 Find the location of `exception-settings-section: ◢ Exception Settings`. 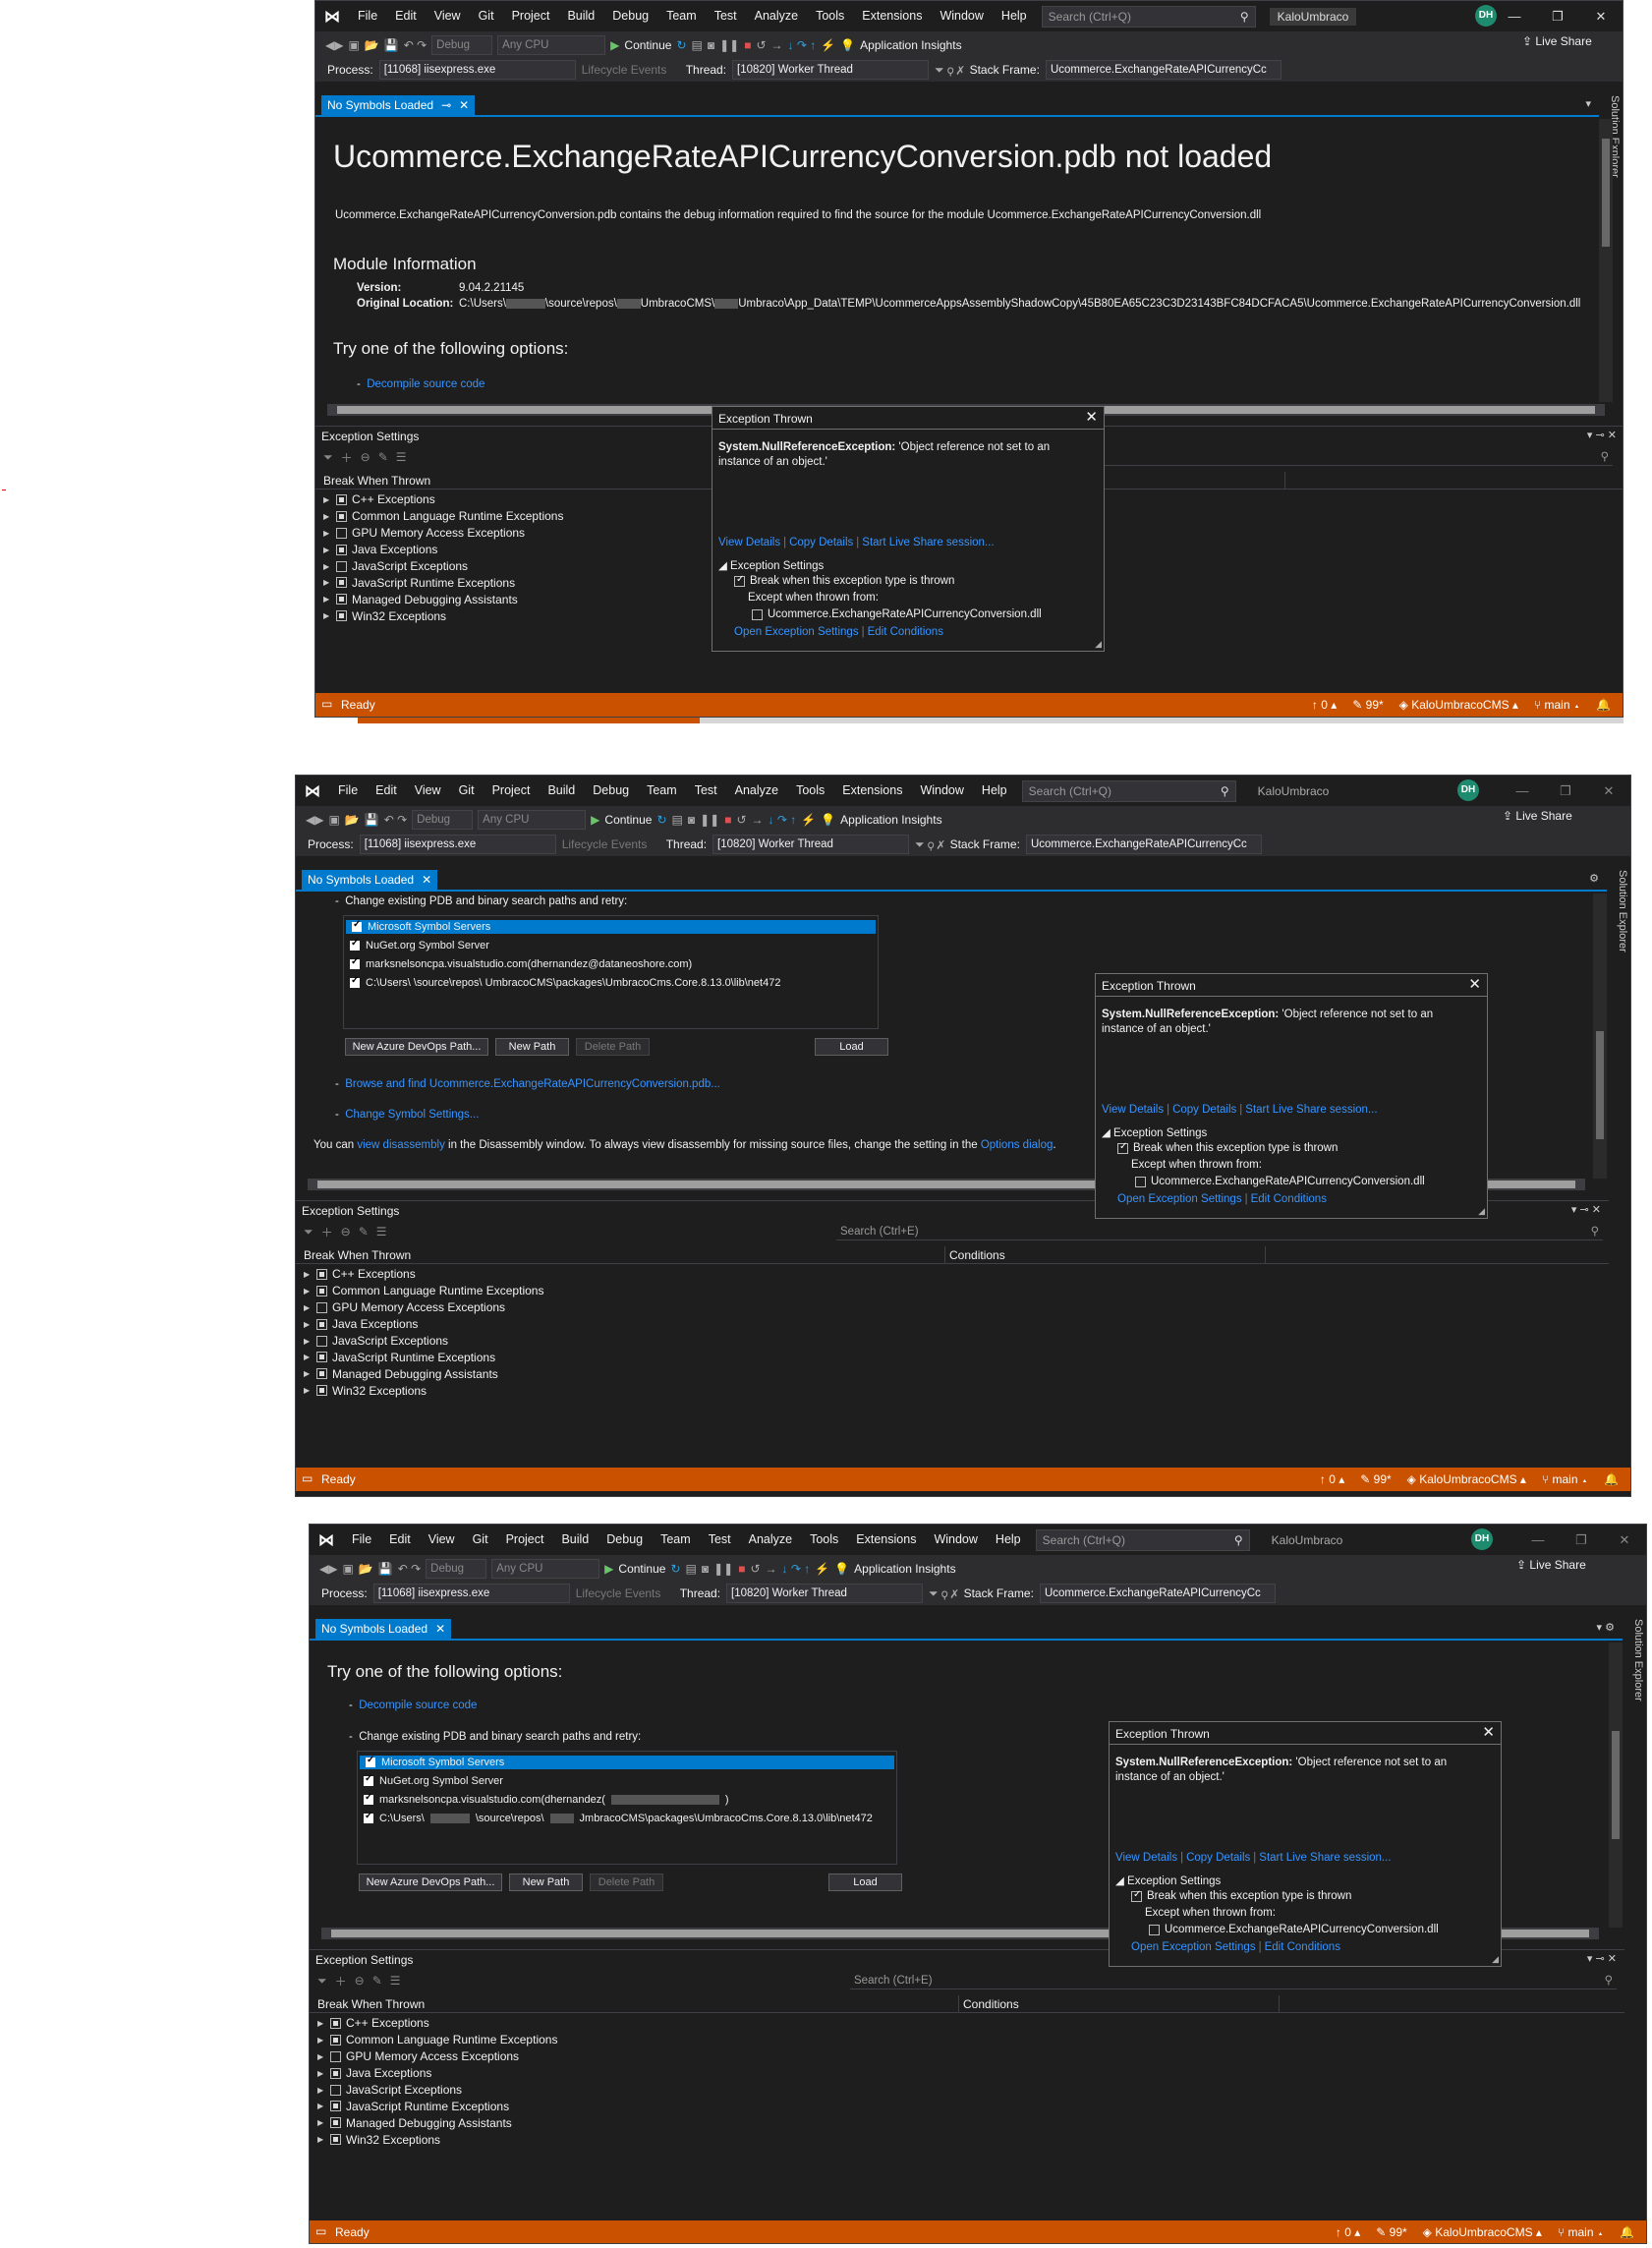

exception-settings-section: ◢ Exception Settings is located at coordinates (771, 565).